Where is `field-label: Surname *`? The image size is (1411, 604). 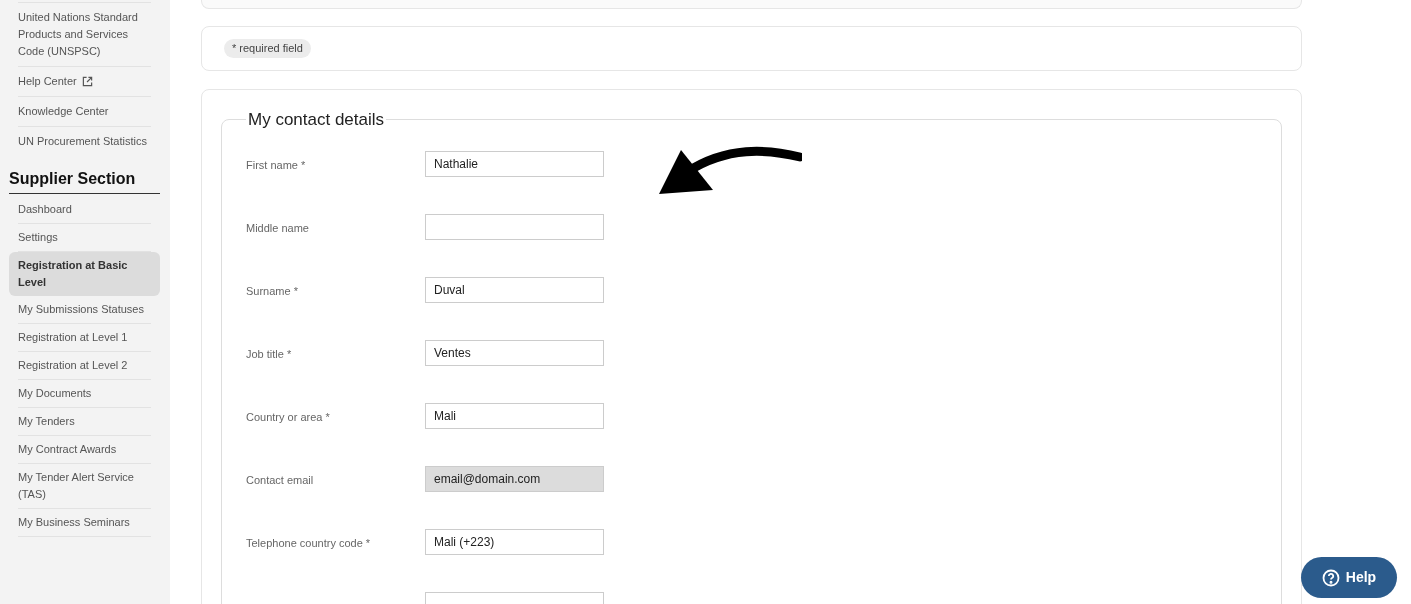
field-label: Surname * is located at coordinates (272, 290).